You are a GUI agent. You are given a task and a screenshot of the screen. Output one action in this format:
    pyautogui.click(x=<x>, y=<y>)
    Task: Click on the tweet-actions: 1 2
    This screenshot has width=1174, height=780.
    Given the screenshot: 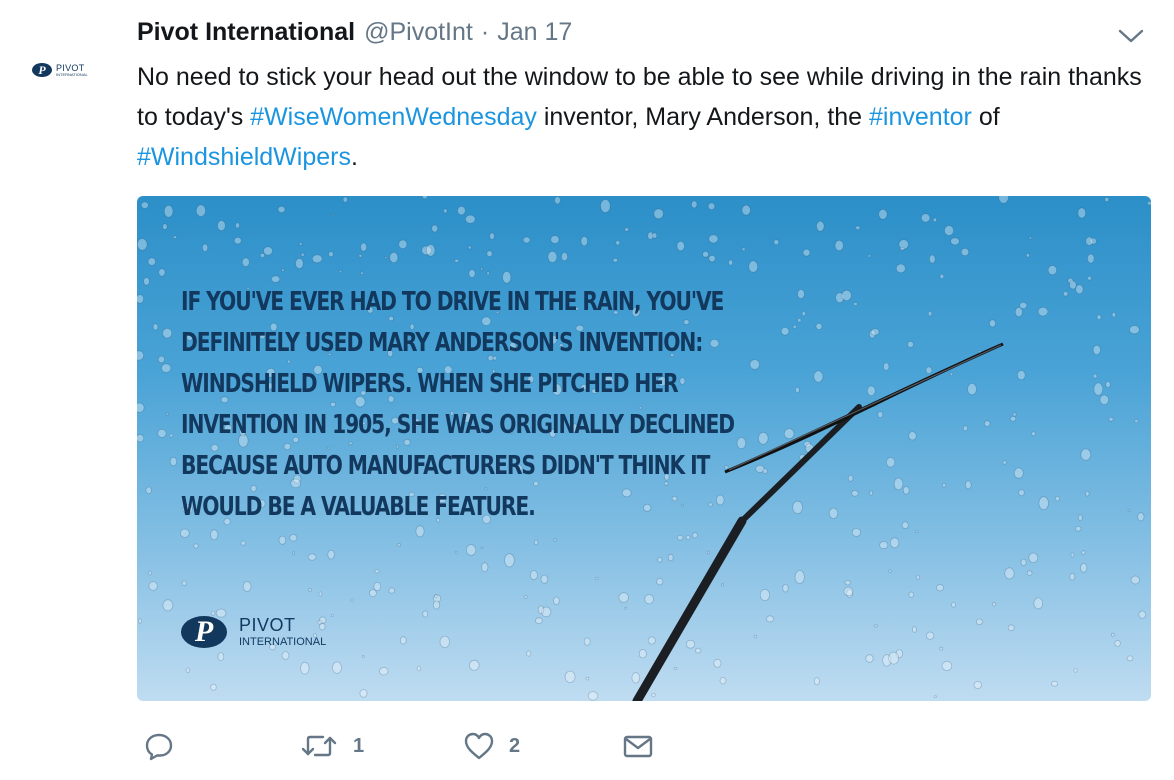 What is the action you would take?
    pyautogui.click(x=587, y=746)
    